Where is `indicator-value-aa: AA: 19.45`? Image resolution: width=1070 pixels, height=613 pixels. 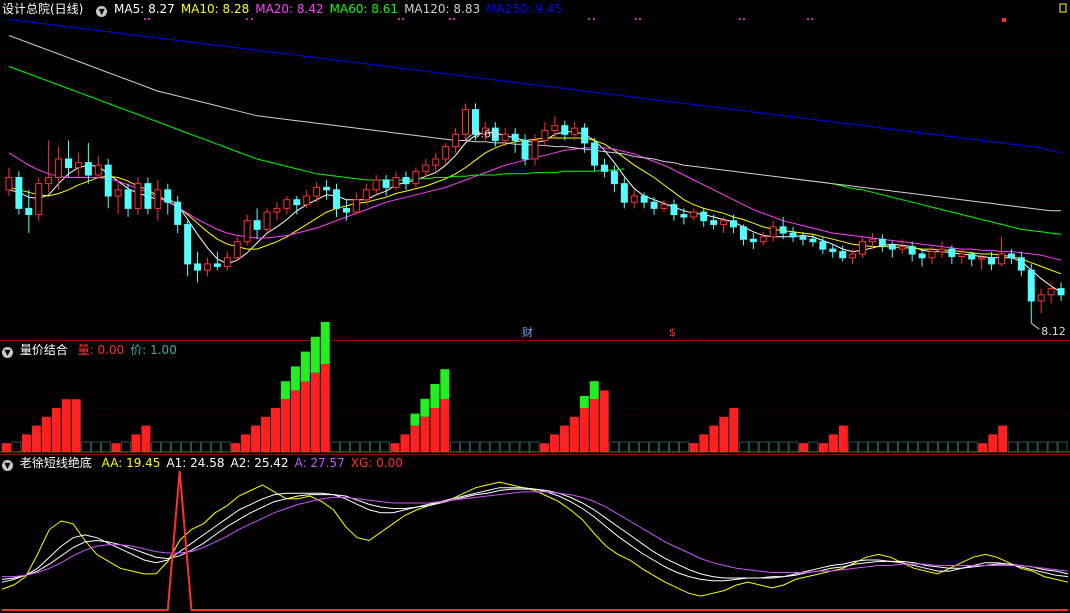
indicator-value-aa: AA: 19.45 is located at coordinates (131, 463).